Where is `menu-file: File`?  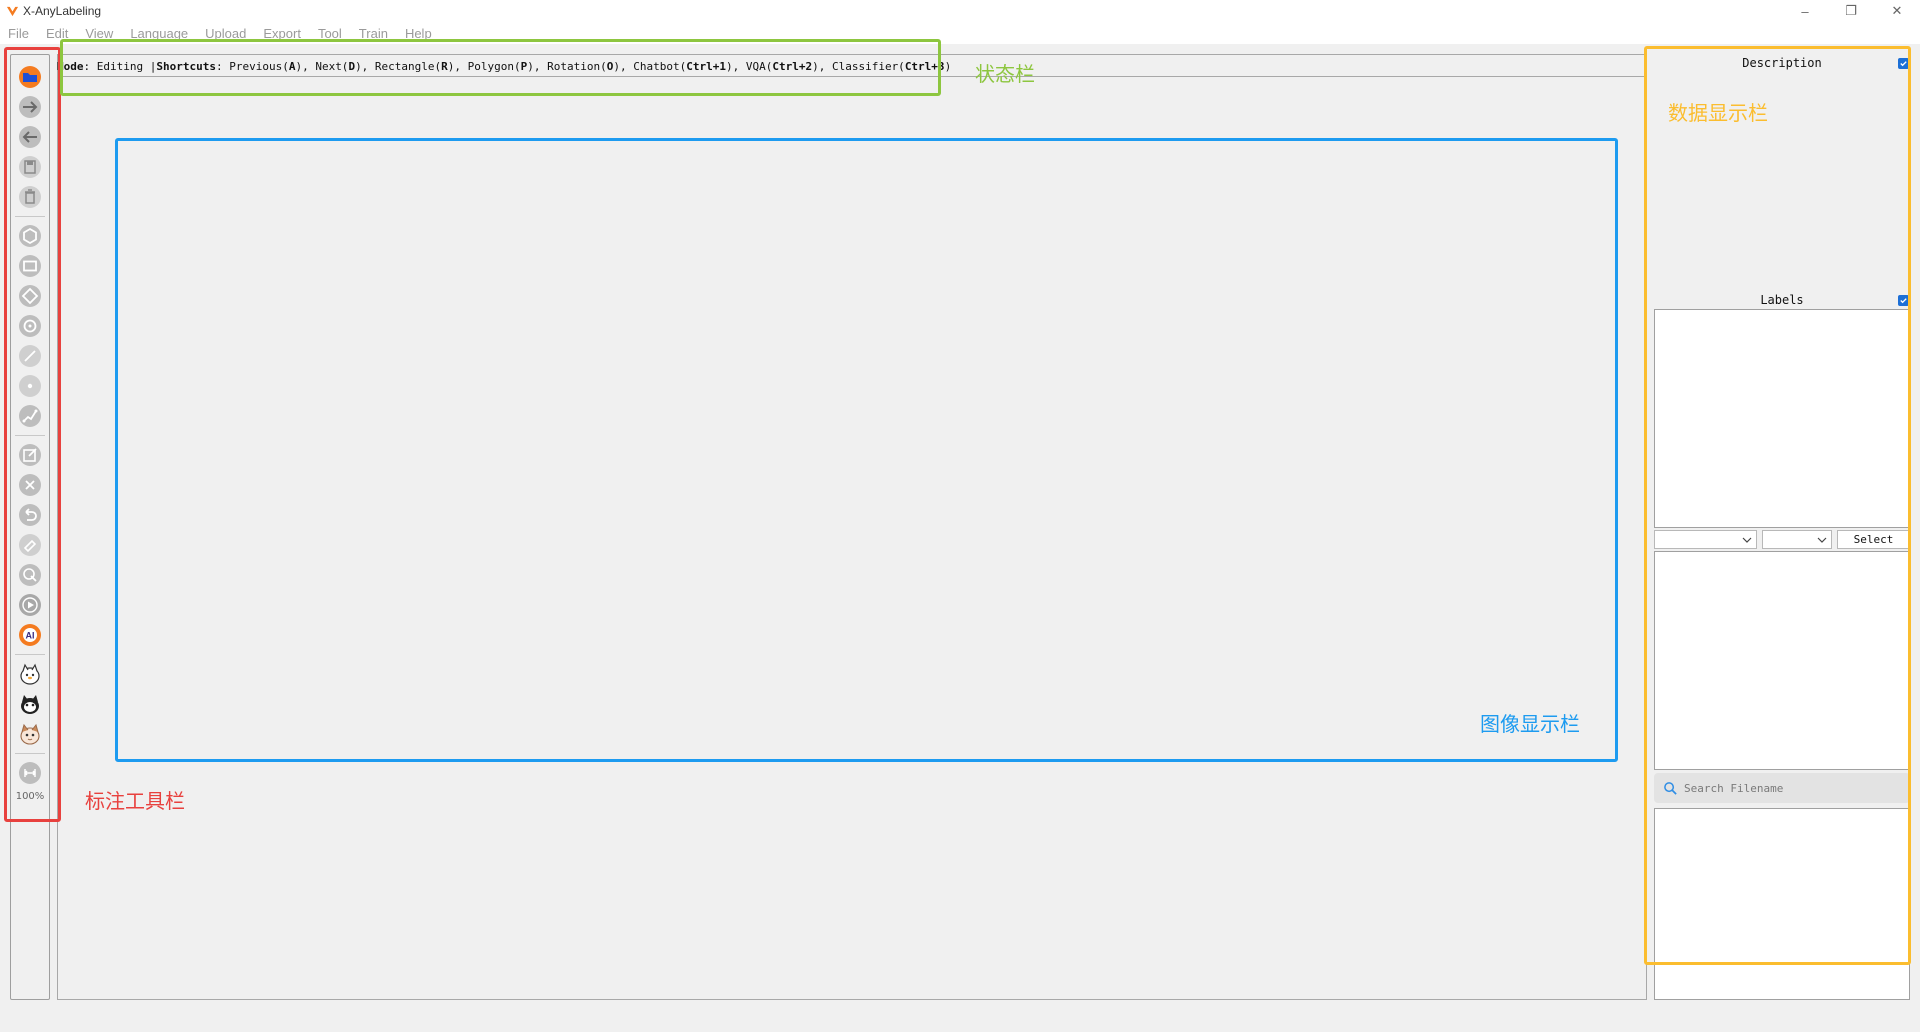 menu-file: File is located at coordinates (18, 33).